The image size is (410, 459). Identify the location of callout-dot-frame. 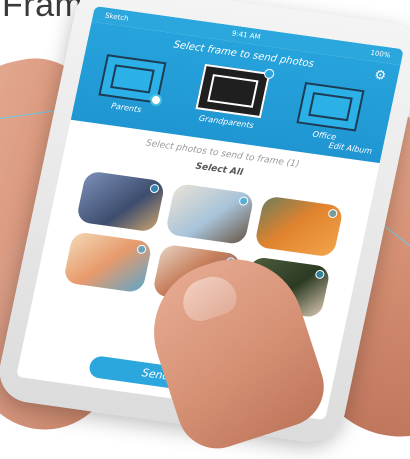
(156, 100).